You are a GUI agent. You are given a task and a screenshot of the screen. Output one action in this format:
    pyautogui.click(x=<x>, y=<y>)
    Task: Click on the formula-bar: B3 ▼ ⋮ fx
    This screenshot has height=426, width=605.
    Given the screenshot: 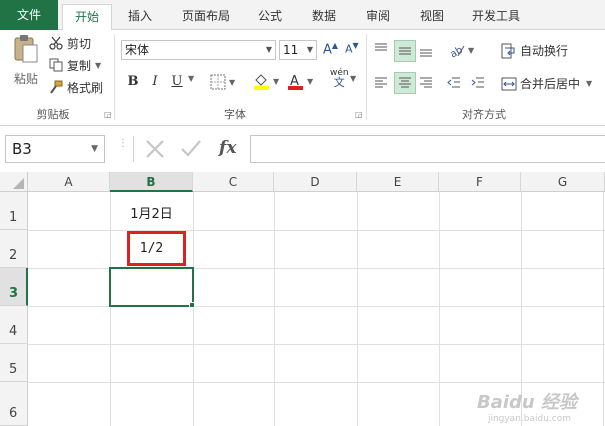 What is the action you would take?
    pyautogui.click(x=302, y=149)
    